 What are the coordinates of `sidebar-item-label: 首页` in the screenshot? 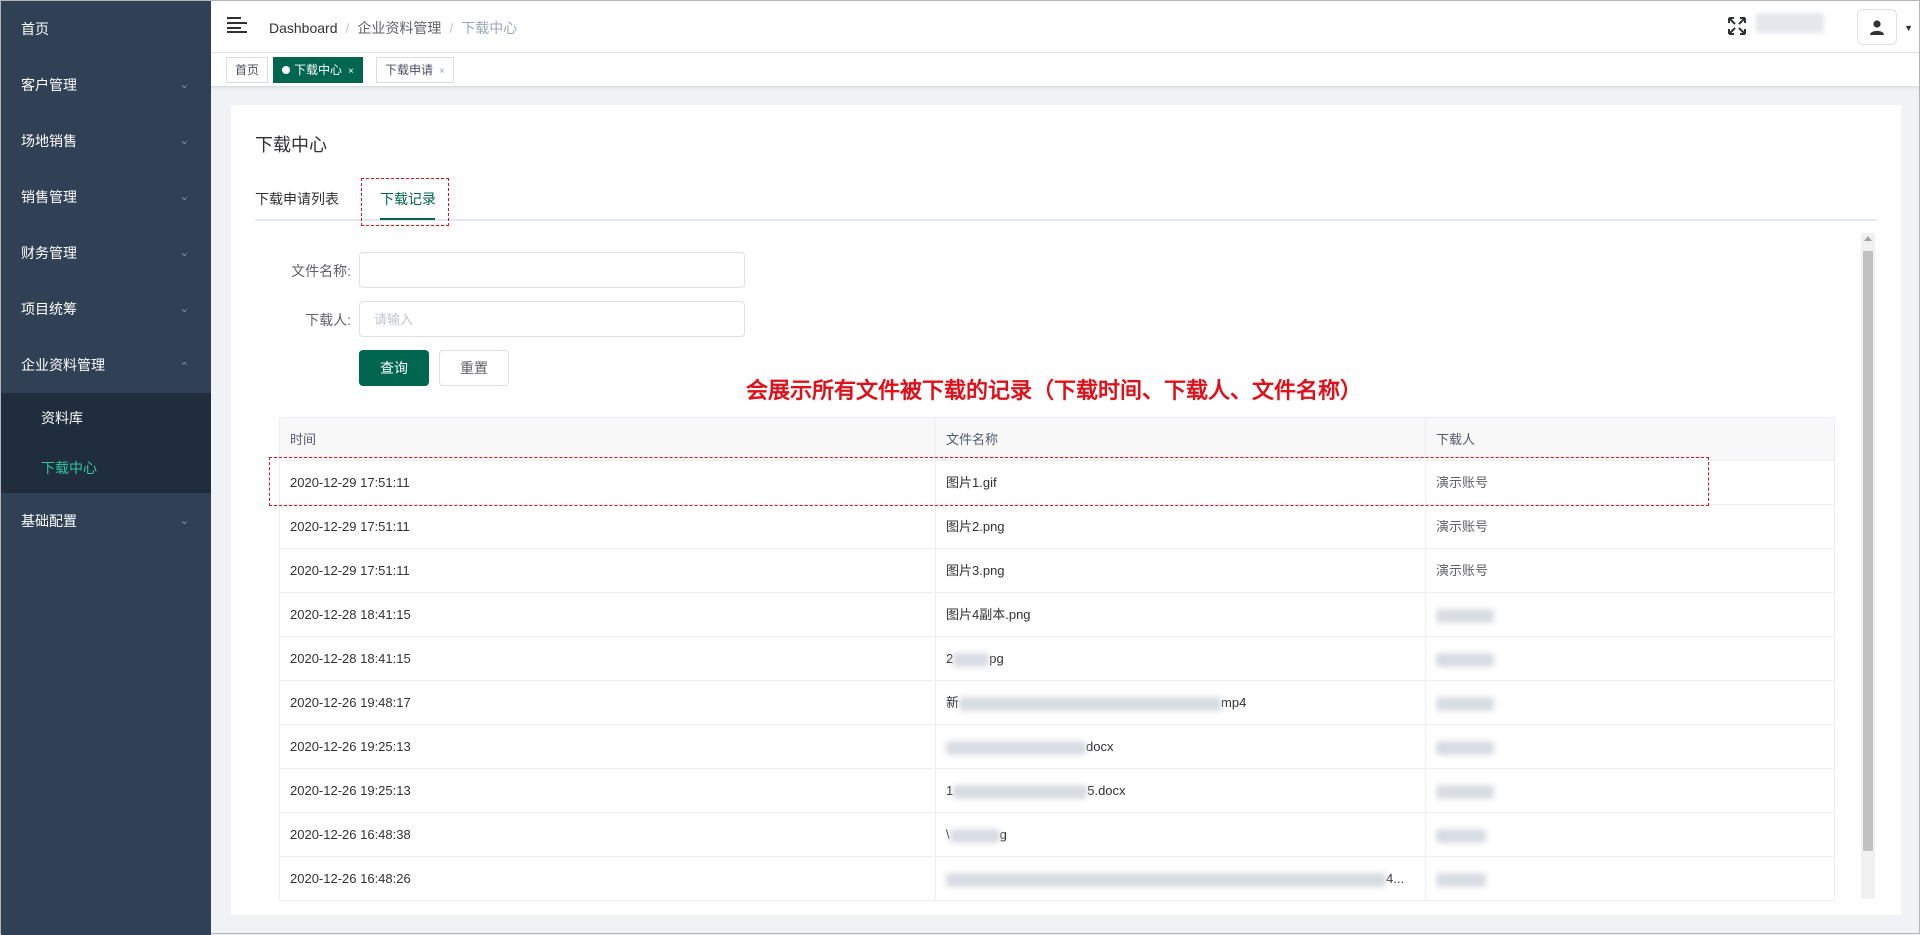 It's located at (35, 29).